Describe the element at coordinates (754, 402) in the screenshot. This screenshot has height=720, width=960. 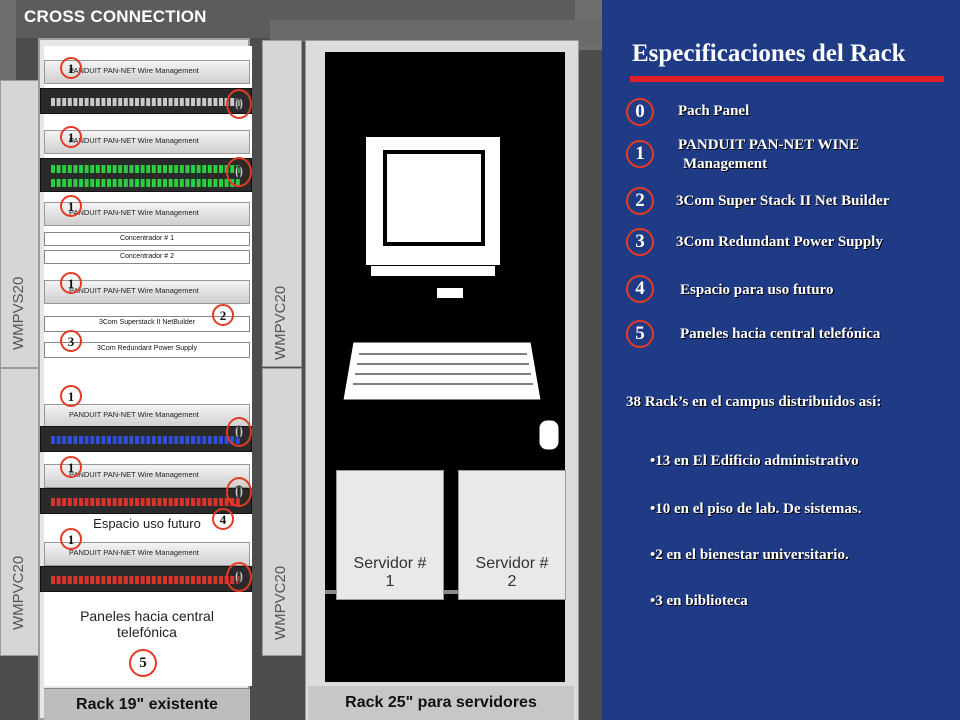
I see `campus-heading: 38 Rack’s en el campus distribuidos así:` at that location.